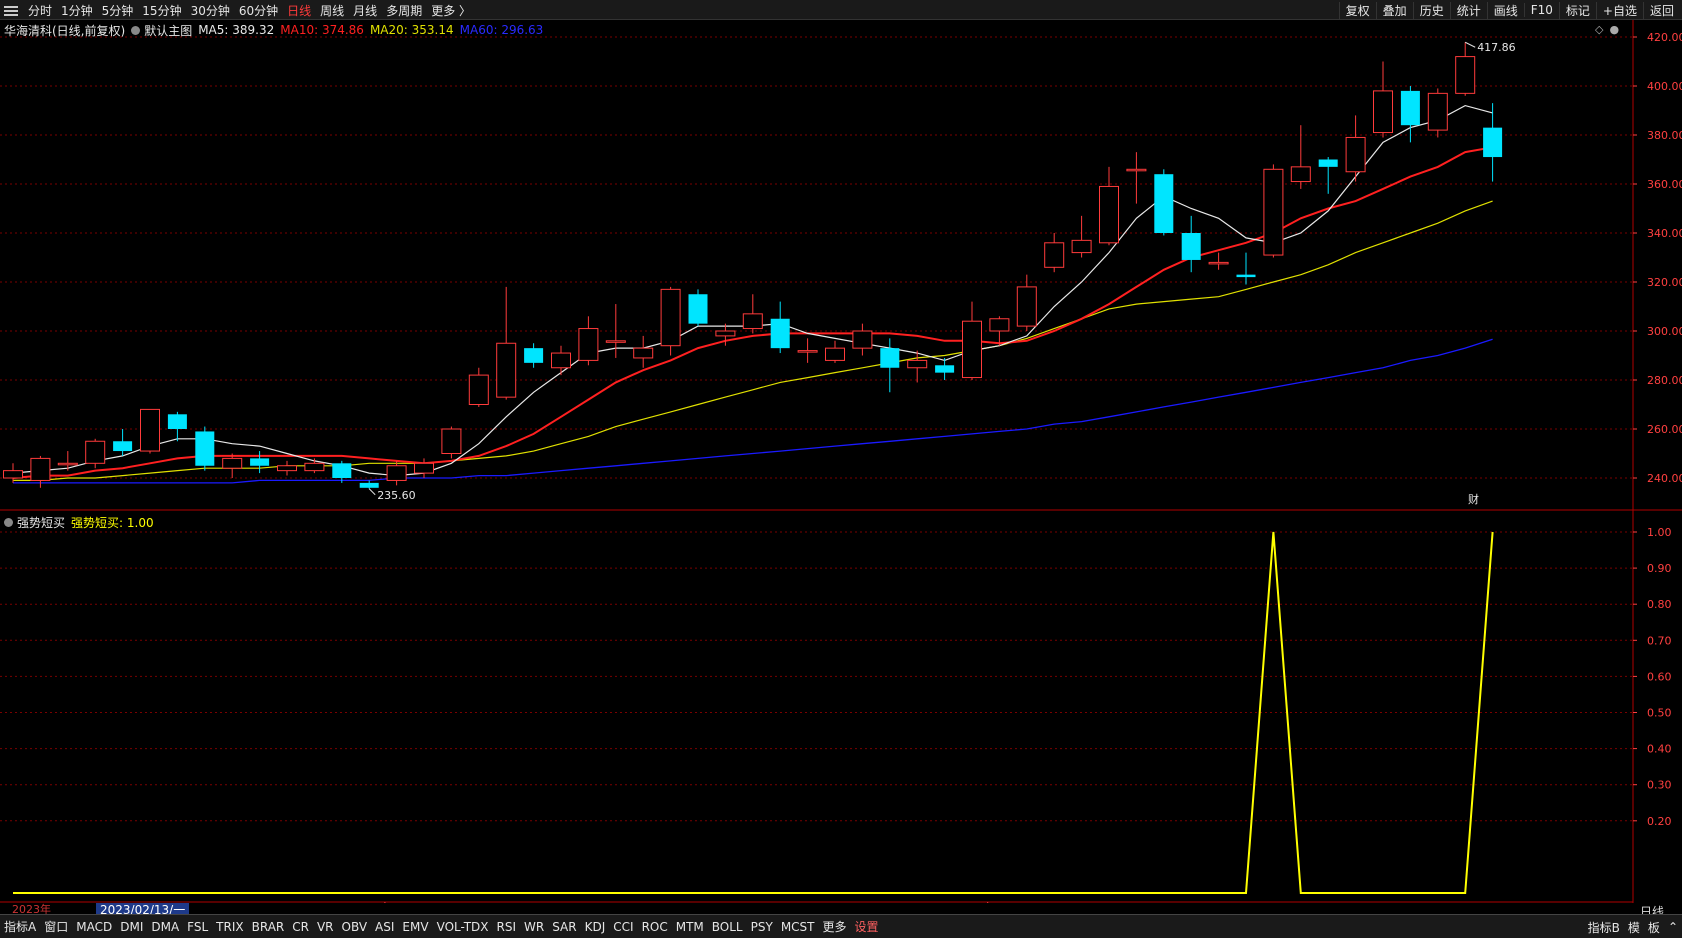 The image size is (1682, 938). Describe the element at coordinates (40, 10) in the screenshot. I see `period-tab: 分时` at that location.